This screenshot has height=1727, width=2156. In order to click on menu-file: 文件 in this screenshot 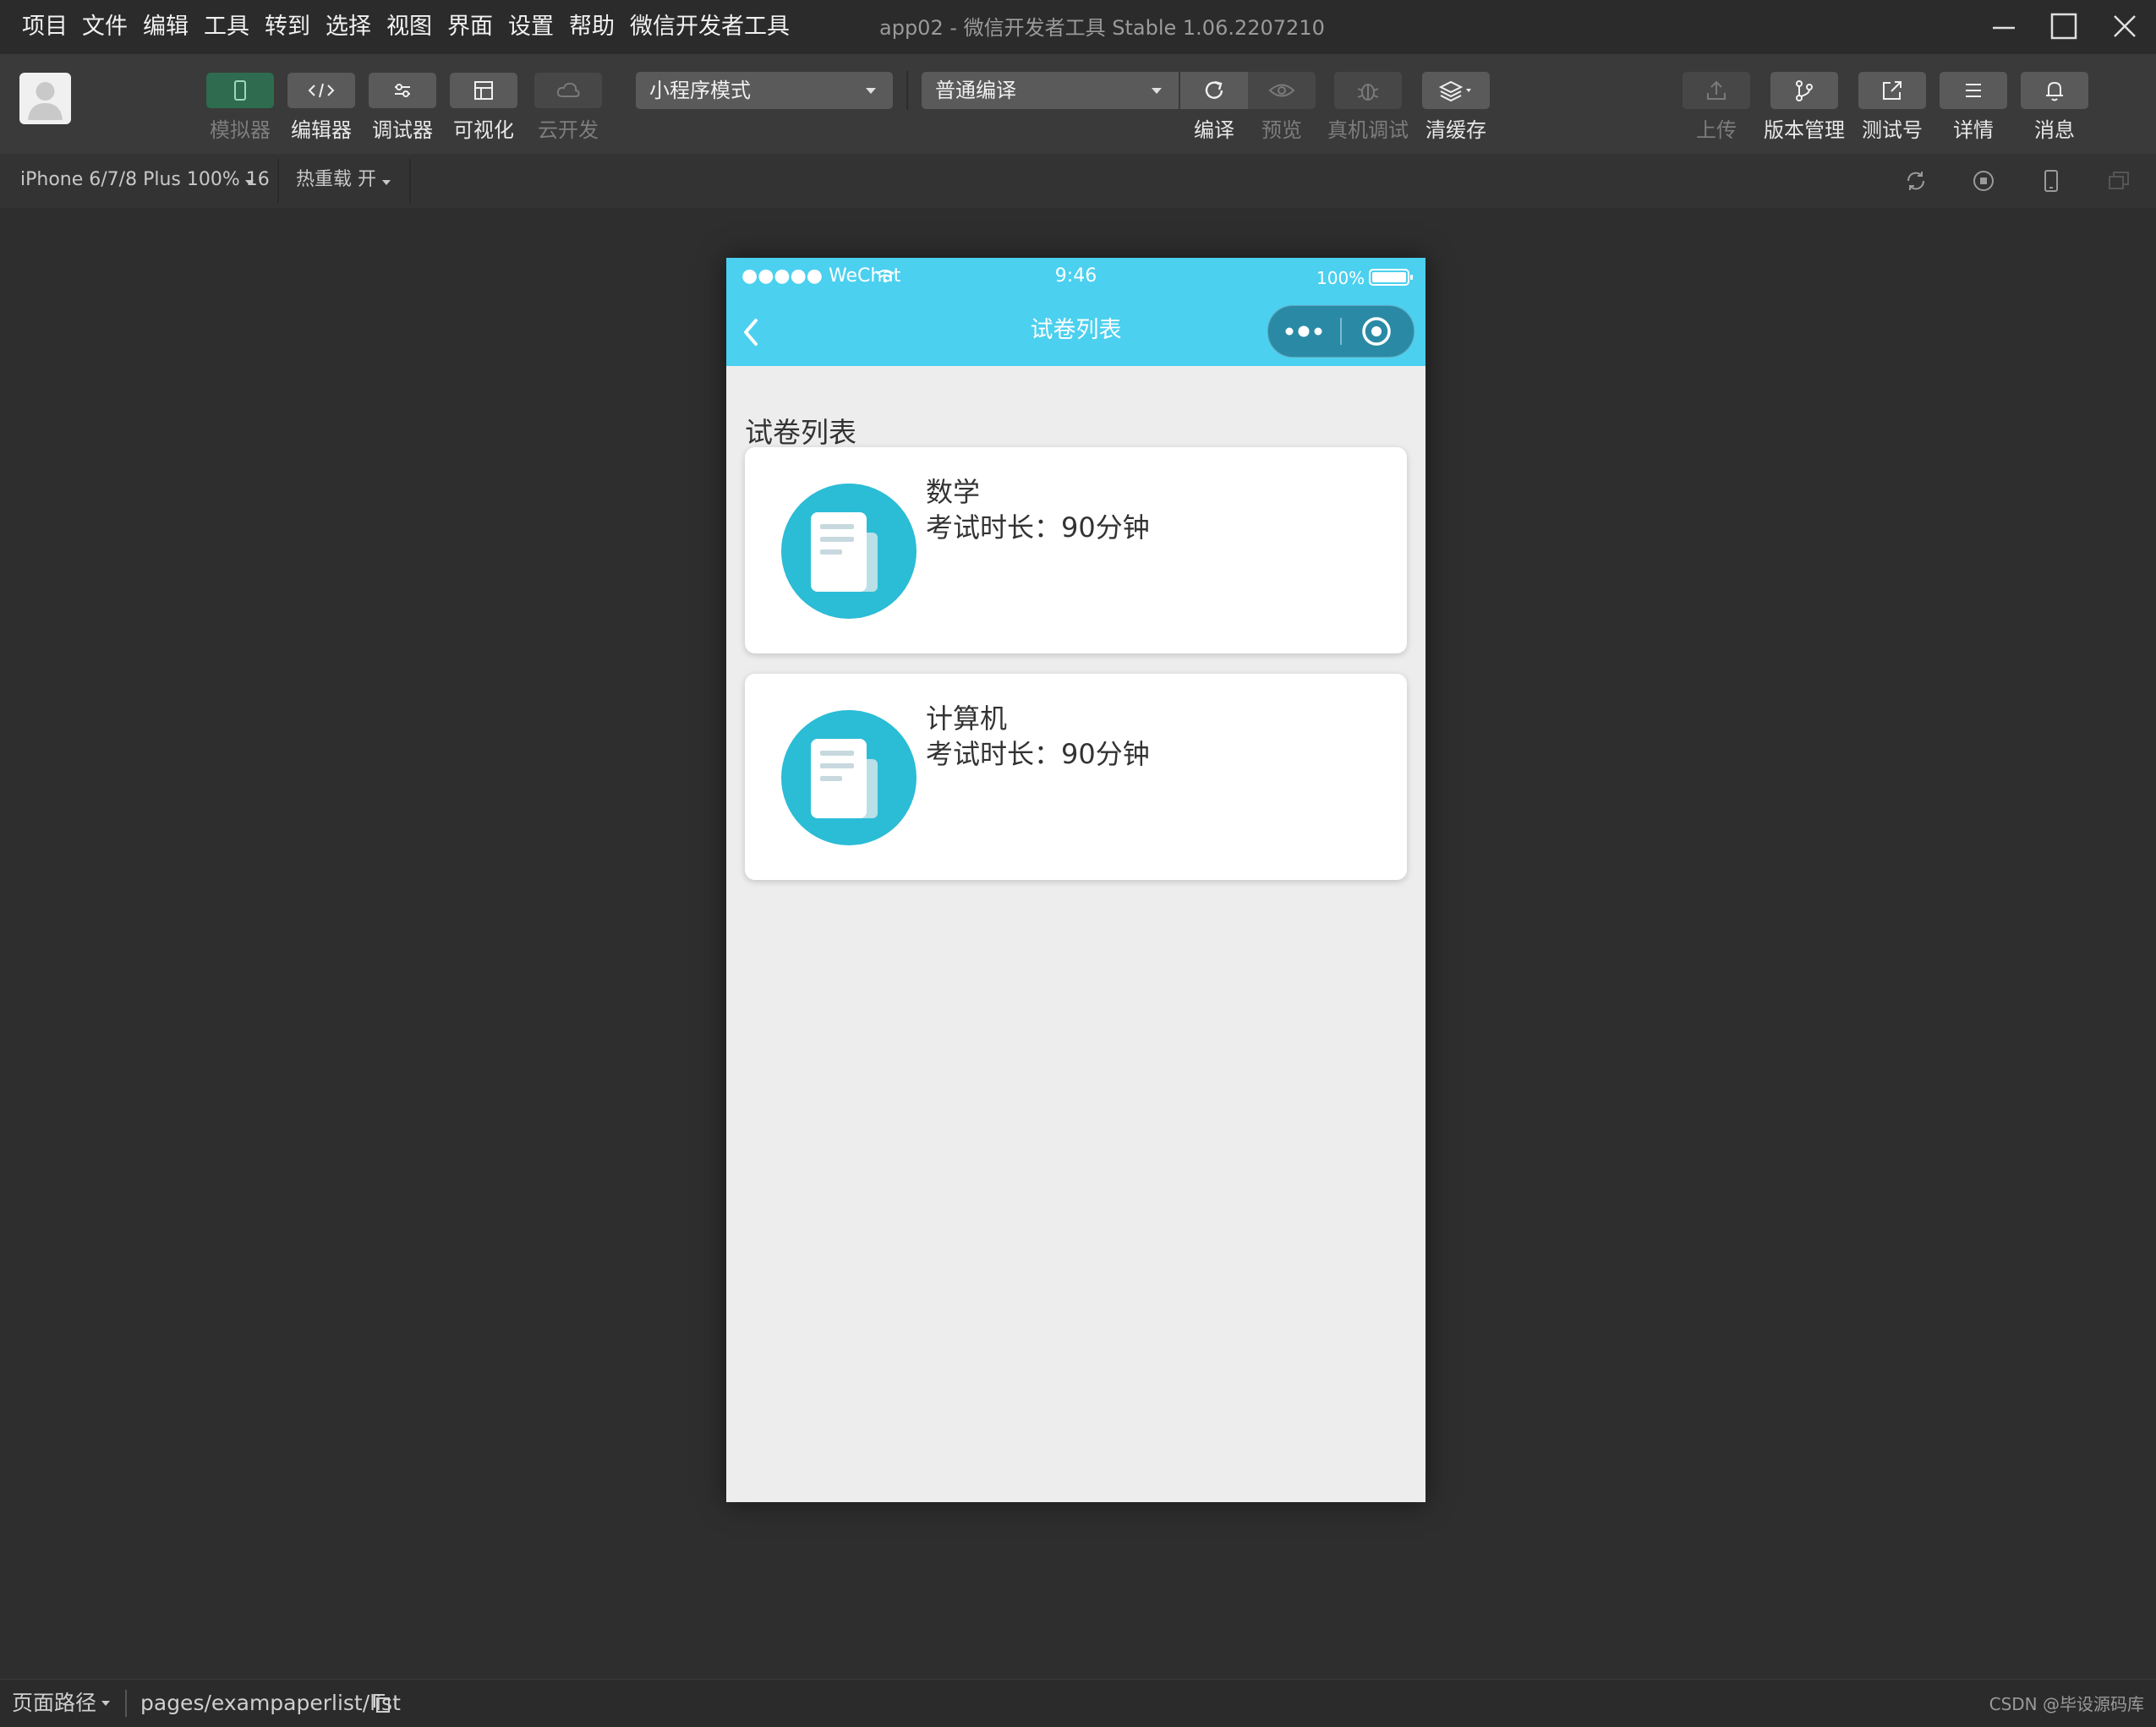, I will do `click(105, 27)`.